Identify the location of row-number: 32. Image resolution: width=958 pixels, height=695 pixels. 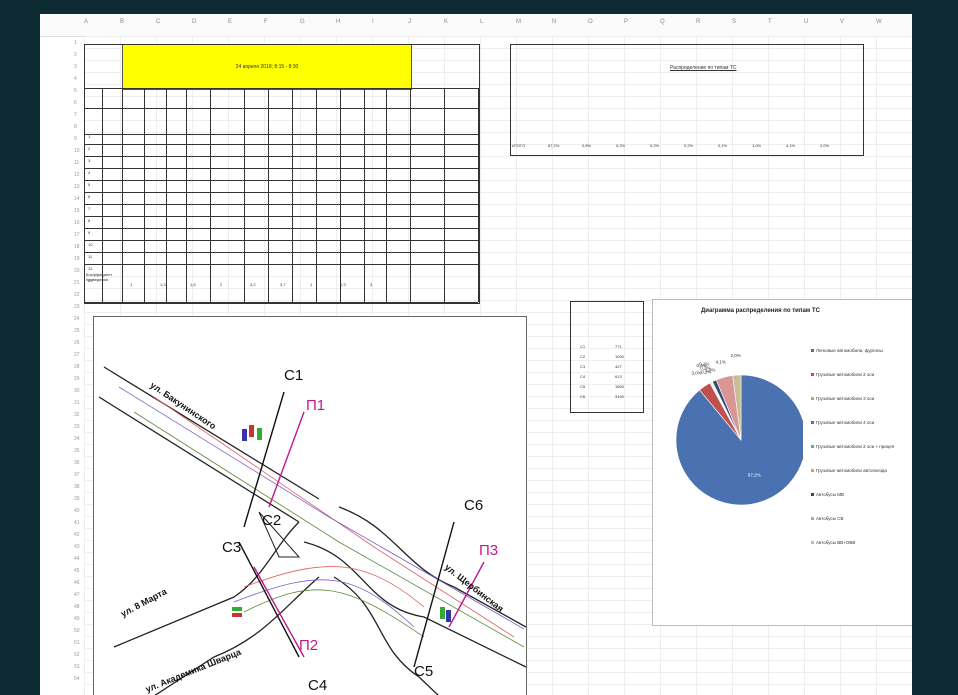
(77, 415).